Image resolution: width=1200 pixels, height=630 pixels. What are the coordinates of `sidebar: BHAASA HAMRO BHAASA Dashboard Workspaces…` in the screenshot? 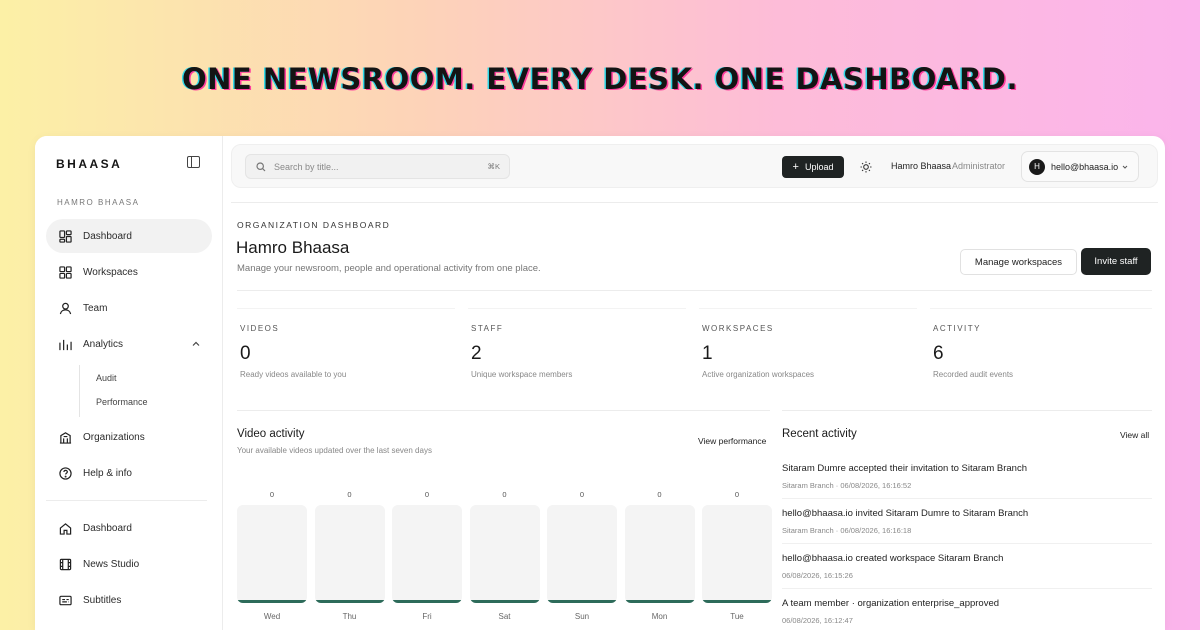 It's located at (129, 383).